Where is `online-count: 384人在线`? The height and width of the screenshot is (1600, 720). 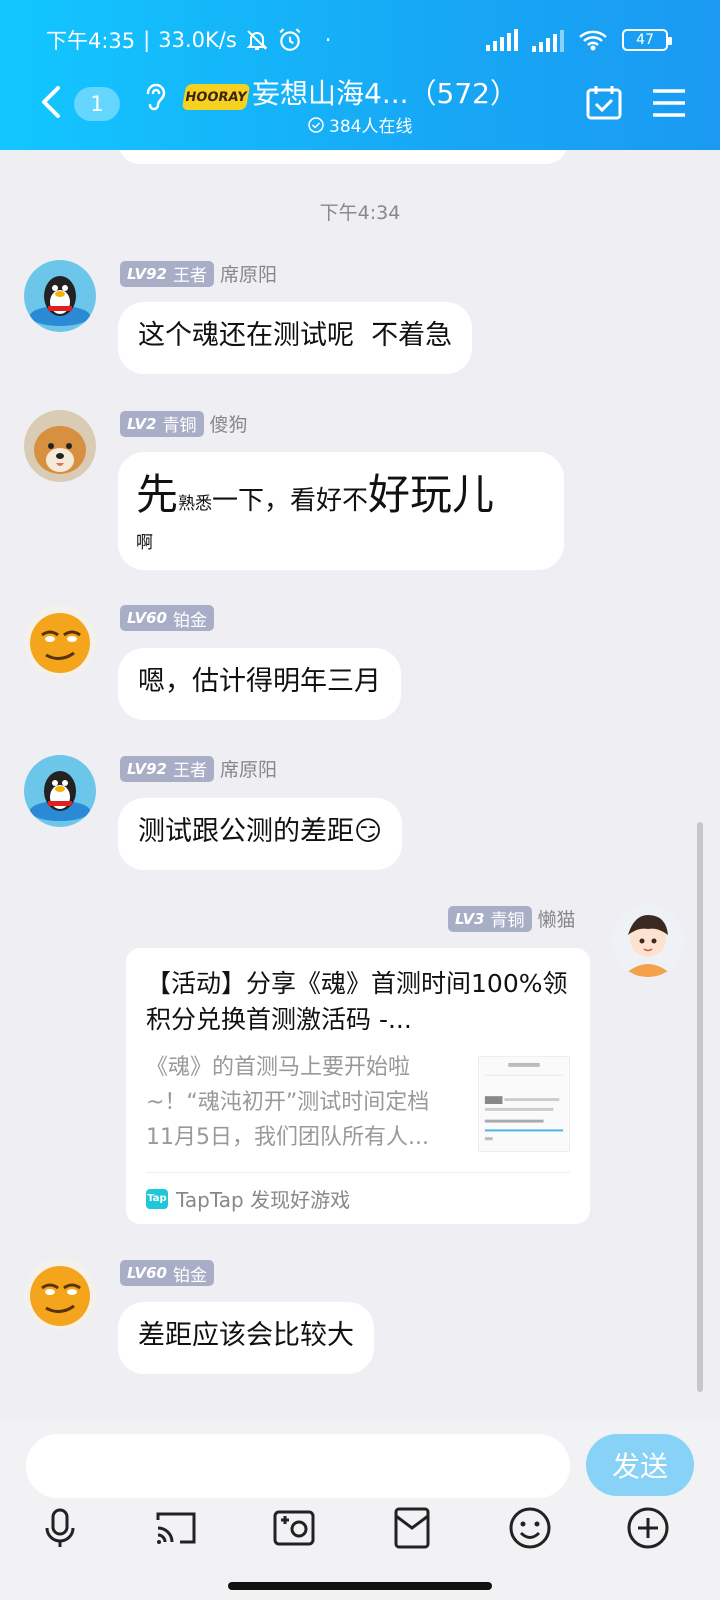
online-count: 384人在线 is located at coordinates (360, 124).